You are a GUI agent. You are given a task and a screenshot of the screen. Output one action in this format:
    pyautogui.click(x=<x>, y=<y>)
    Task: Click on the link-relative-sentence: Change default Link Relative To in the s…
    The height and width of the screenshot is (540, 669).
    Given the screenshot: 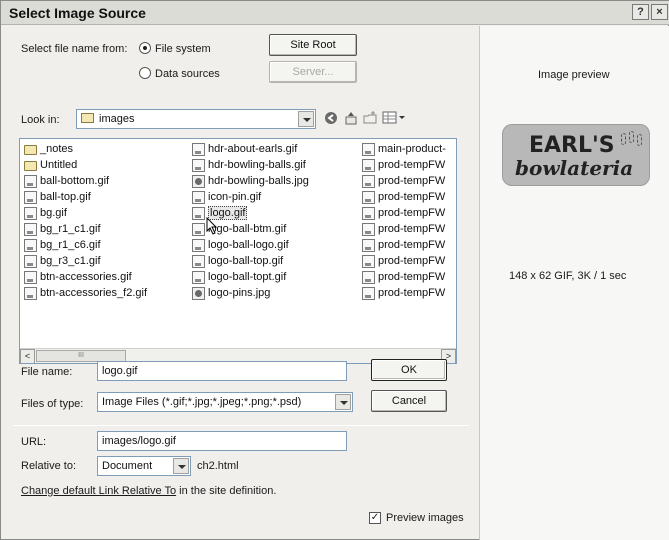 What is the action you would take?
    pyautogui.click(x=148, y=491)
    